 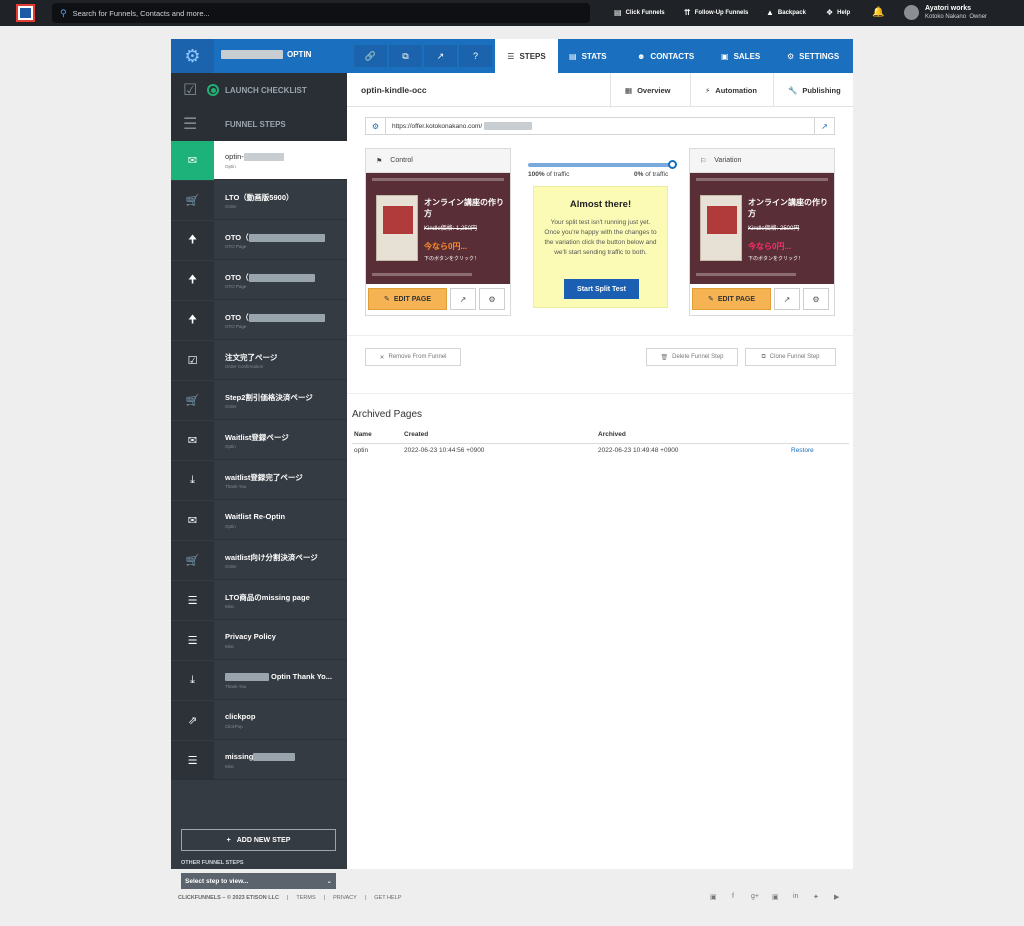 I want to click on funnel-steps-header: ☰ FUNNEL STEPS, so click(x=259, y=124).